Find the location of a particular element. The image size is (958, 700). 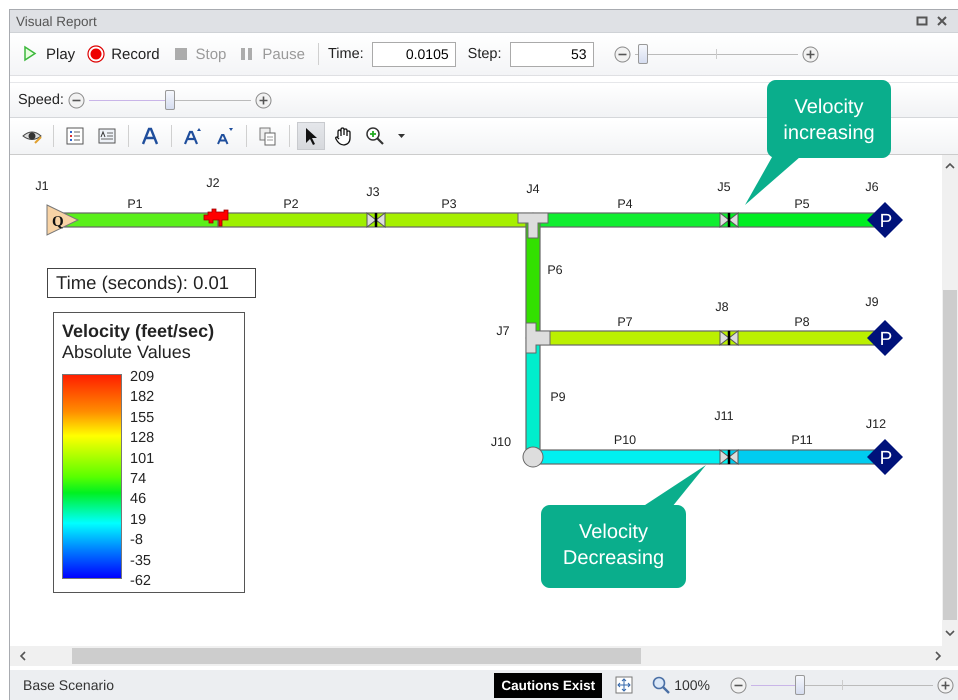

window-title: Visual Report is located at coordinates (57, 21).